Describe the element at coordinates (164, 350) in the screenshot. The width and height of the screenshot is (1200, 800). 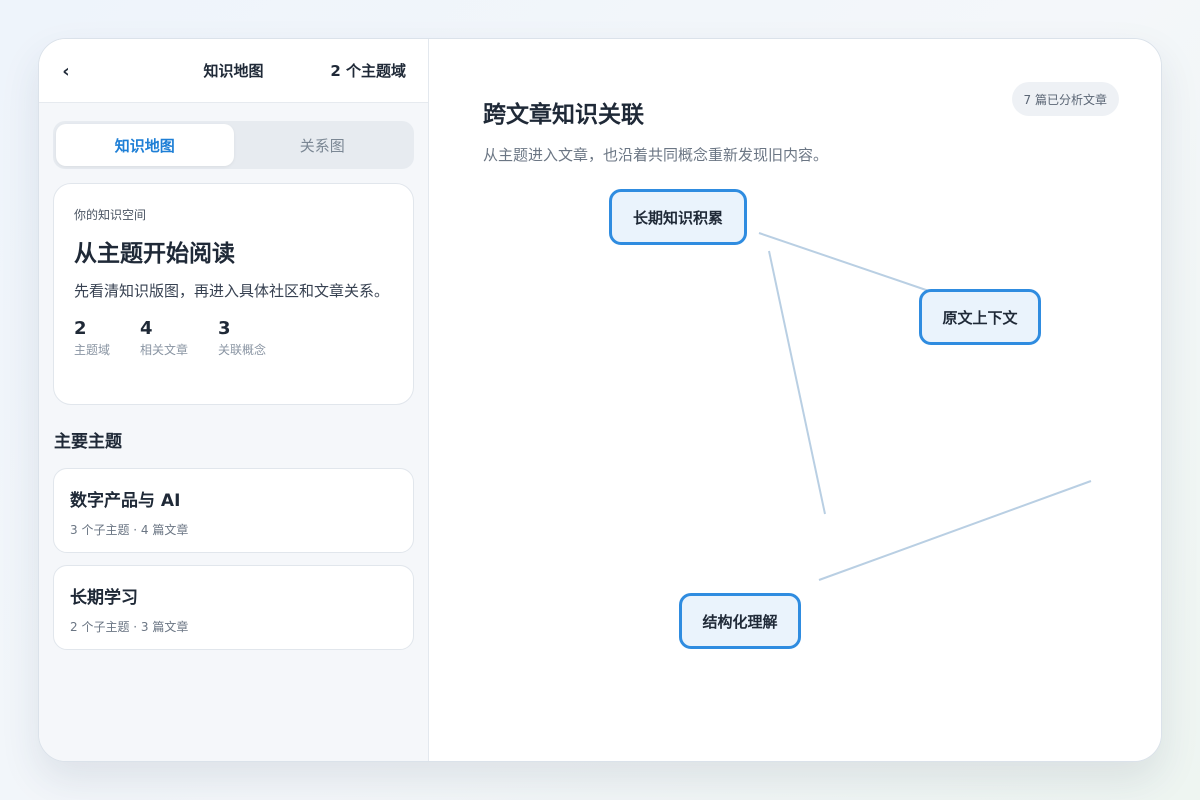
I see `stat-label: 相关文章` at that location.